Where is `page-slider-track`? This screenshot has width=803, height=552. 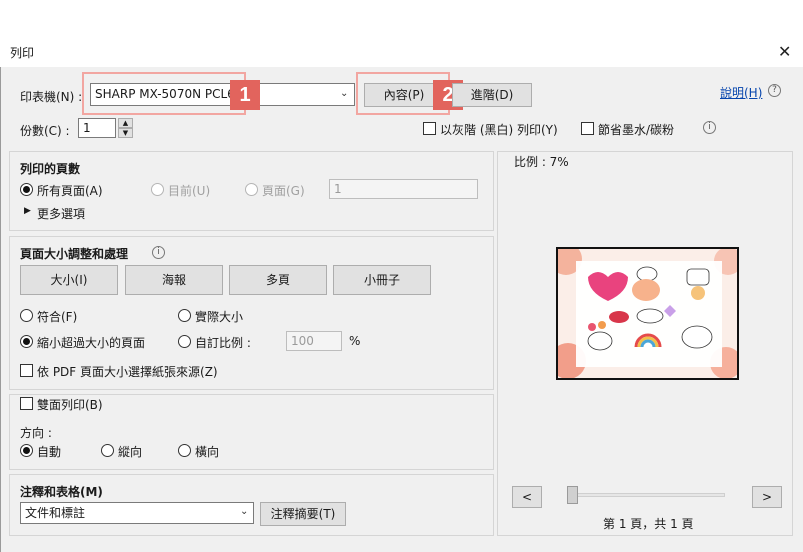 page-slider-track is located at coordinates (647, 495).